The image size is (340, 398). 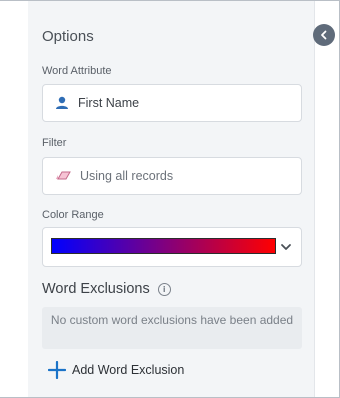 What do you see at coordinates (109, 103) in the screenshot?
I see `word-attribute-value: First Name` at bounding box center [109, 103].